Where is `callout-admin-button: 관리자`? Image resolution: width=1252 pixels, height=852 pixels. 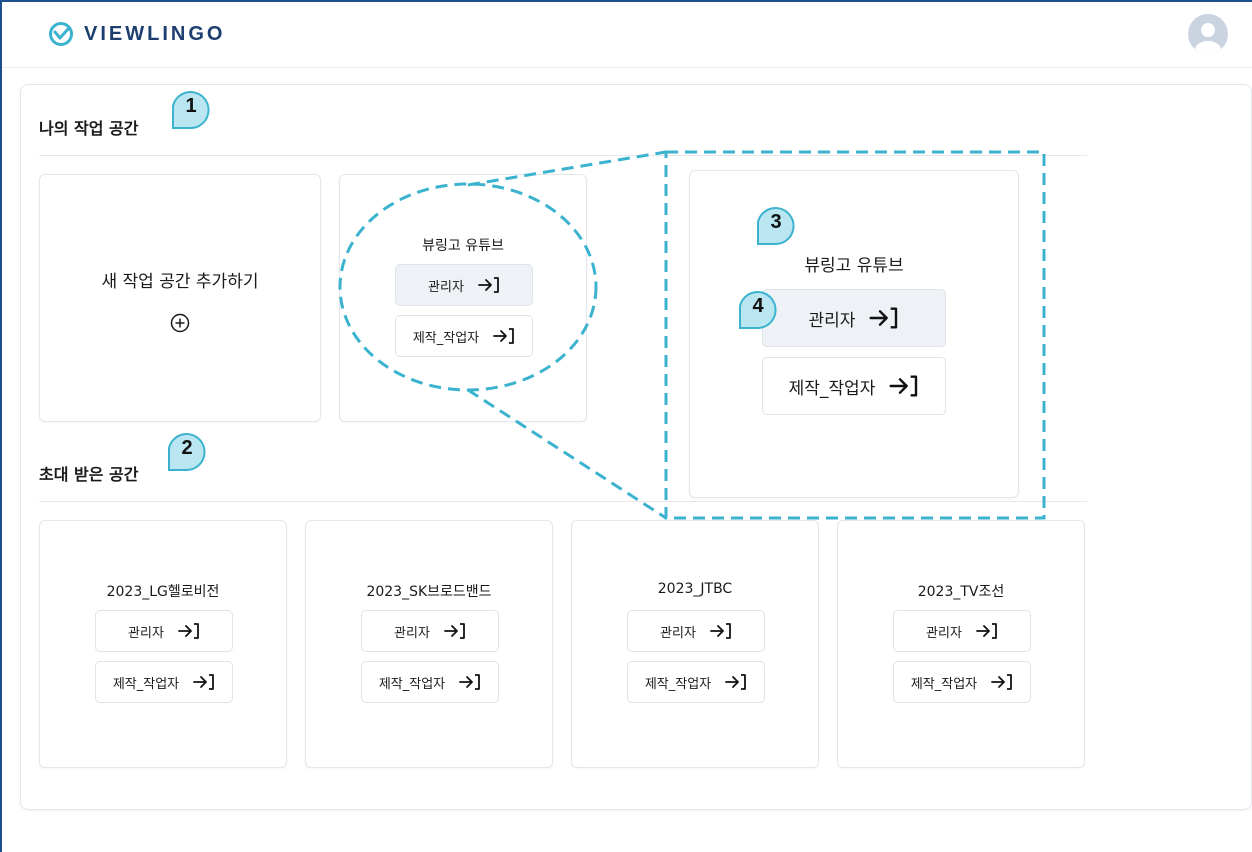 callout-admin-button: 관리자 is located at coordinates (854, 318).